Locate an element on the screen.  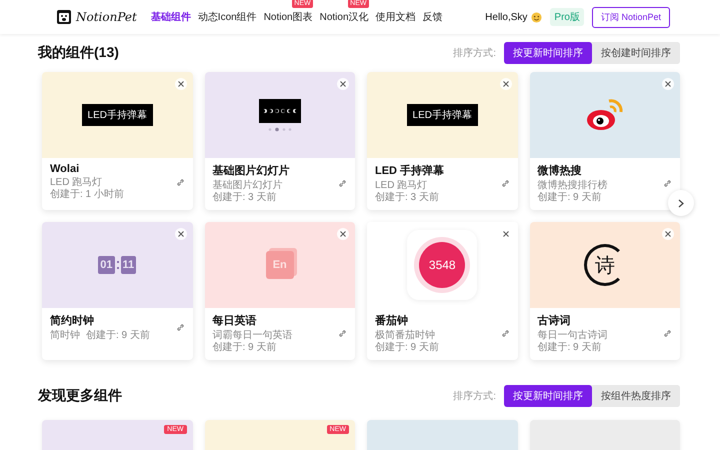
nav-link: 反馈 is located at coordinates (432, 17).